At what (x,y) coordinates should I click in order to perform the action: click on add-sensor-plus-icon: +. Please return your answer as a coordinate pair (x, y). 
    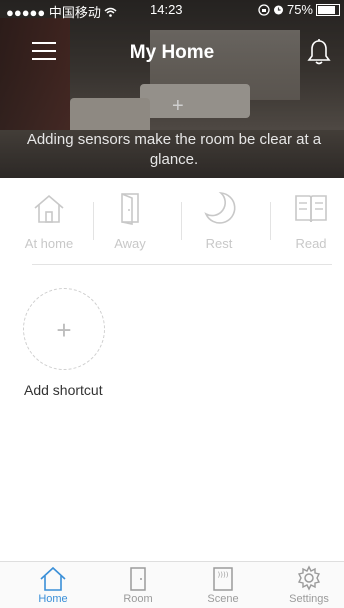
    Looking at the image, I should click on (181, 106).